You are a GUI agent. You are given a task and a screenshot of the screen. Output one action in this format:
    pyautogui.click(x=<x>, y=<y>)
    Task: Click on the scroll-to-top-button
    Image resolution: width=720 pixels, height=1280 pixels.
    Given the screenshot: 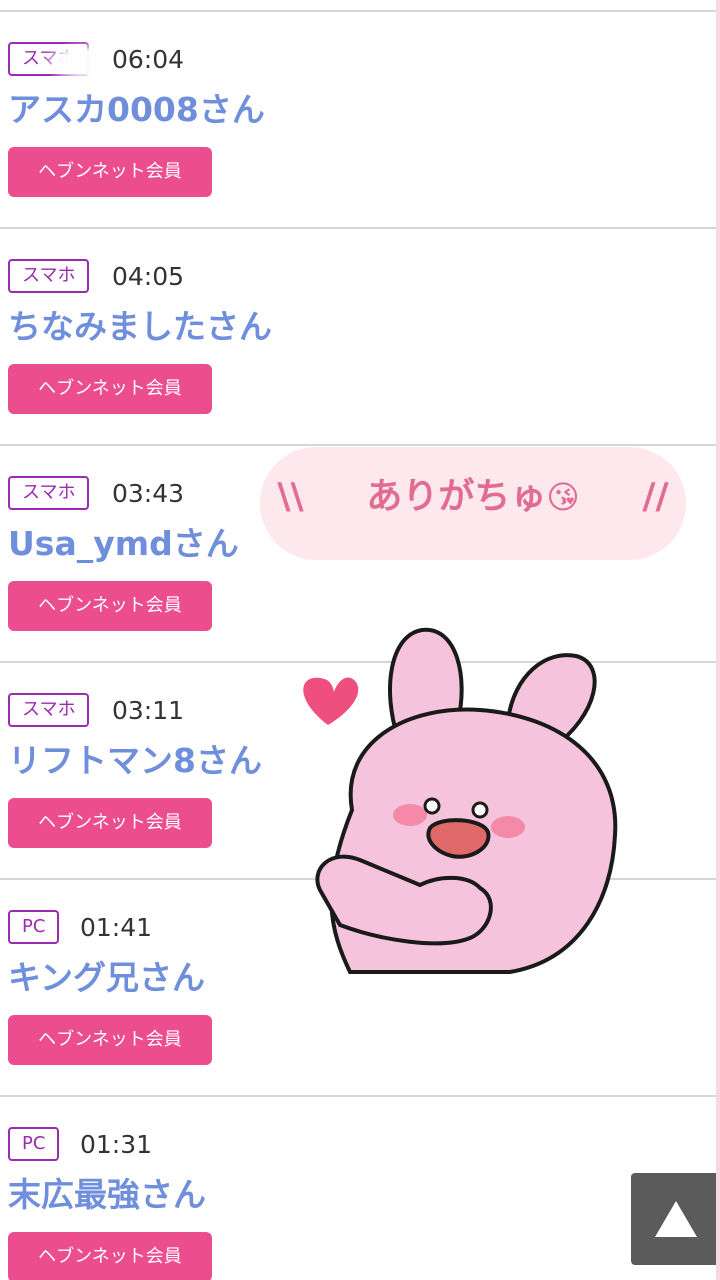 What is the action you would take?
    pyautogui.click(x=675, y=1219)
    